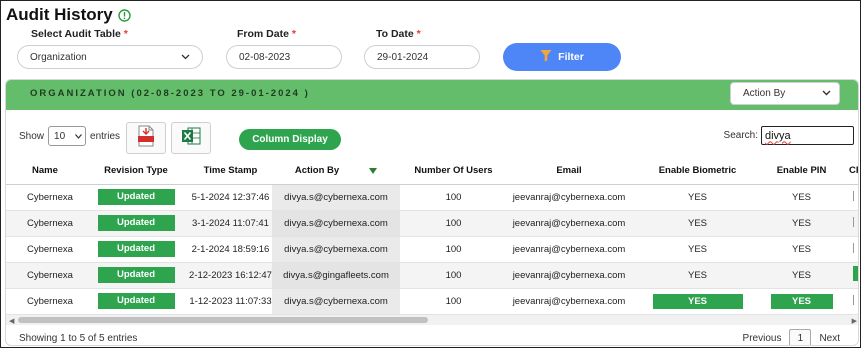  What do you see at coordinates (336, 275) in the screenshot?
I see `cell-action-by: divya.s@gingafleets.com` at bounding box center [336, 275].